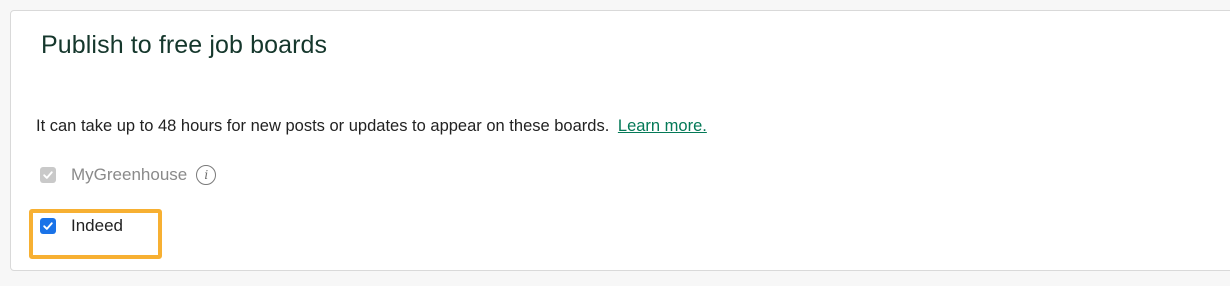  I want to click on info-icon: i, so click(206, 175).